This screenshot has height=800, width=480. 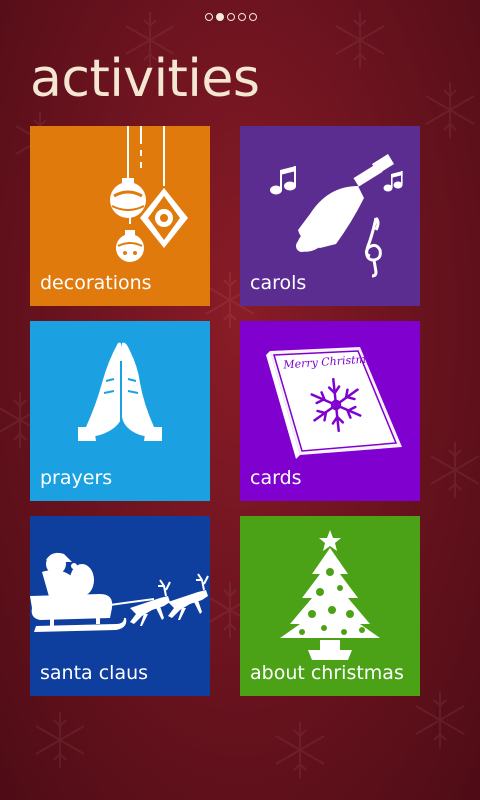 I want to click on page-indicator, so click(x=231, y=17).